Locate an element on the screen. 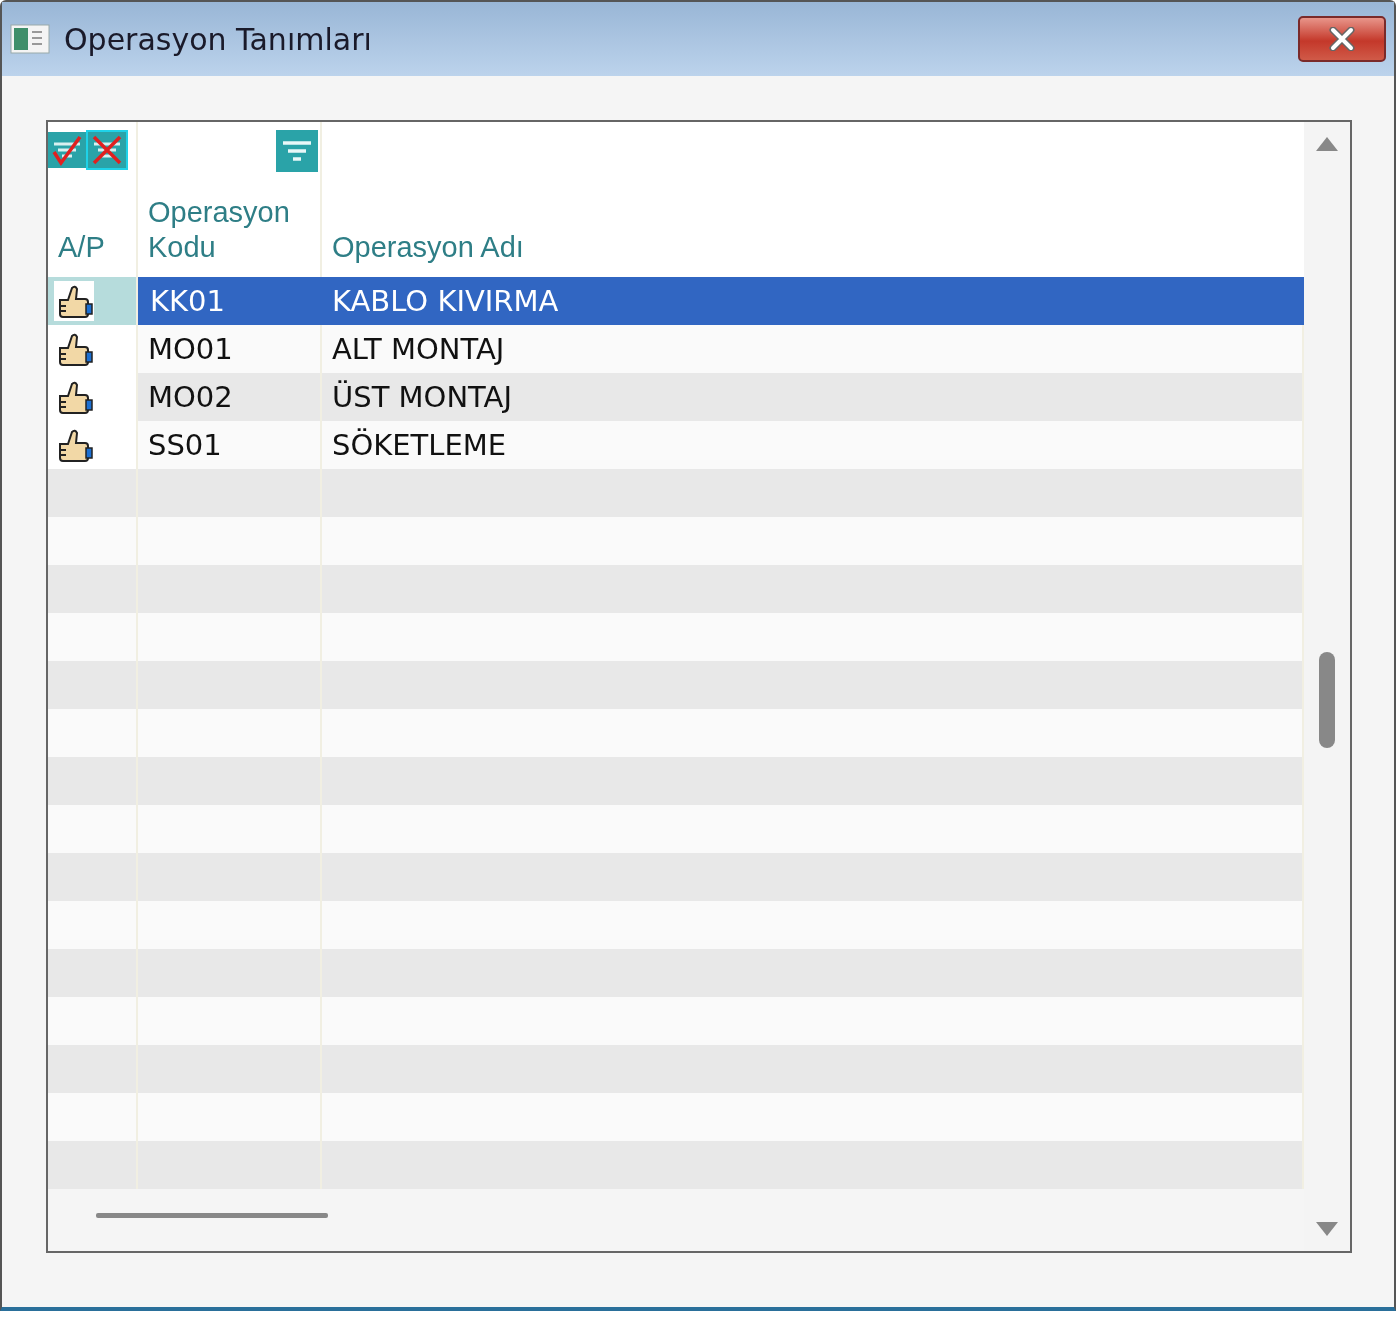  window-title: Operasyon Tanımları is located at coordinates (218, 39).